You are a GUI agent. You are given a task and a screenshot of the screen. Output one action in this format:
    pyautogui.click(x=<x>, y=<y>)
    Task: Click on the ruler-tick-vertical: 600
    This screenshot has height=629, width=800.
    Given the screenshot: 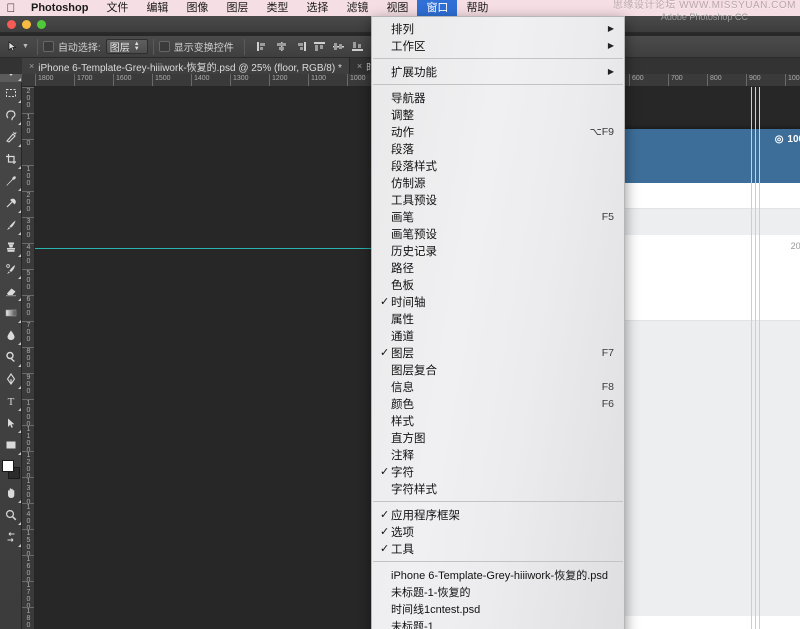 What is the action you would take?
    pyautogui.click(x=28, y=306)
    